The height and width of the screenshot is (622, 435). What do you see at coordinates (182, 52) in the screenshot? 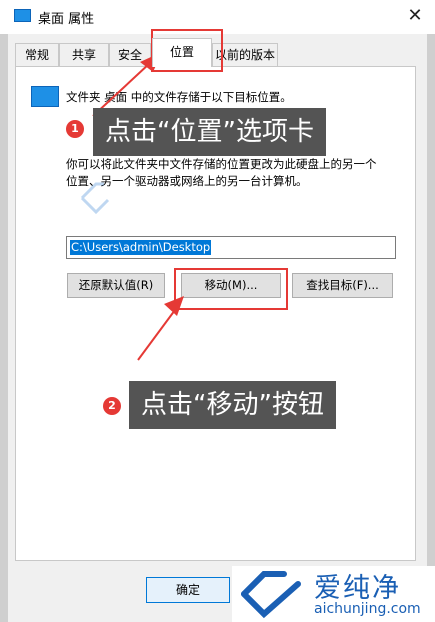
I see `tab-location: 位置` at bounding box center [182, 52].